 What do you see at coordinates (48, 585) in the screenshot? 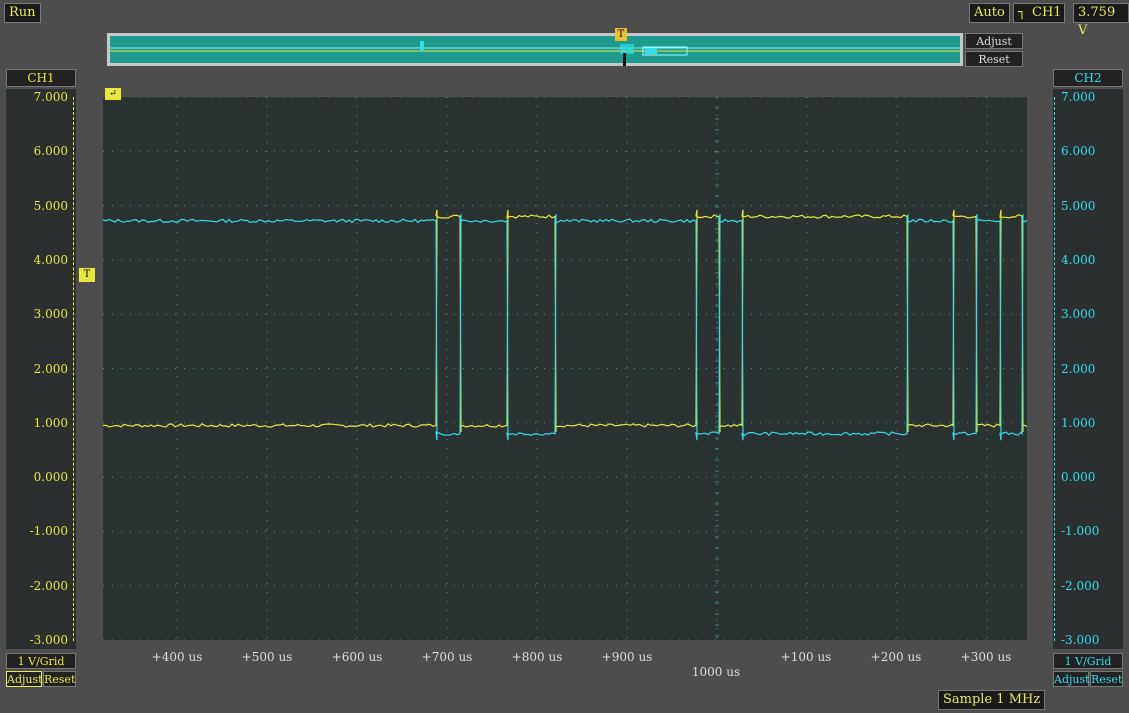
I see `ch1-tick-label: -2.000` at bounding box center [48, 585].